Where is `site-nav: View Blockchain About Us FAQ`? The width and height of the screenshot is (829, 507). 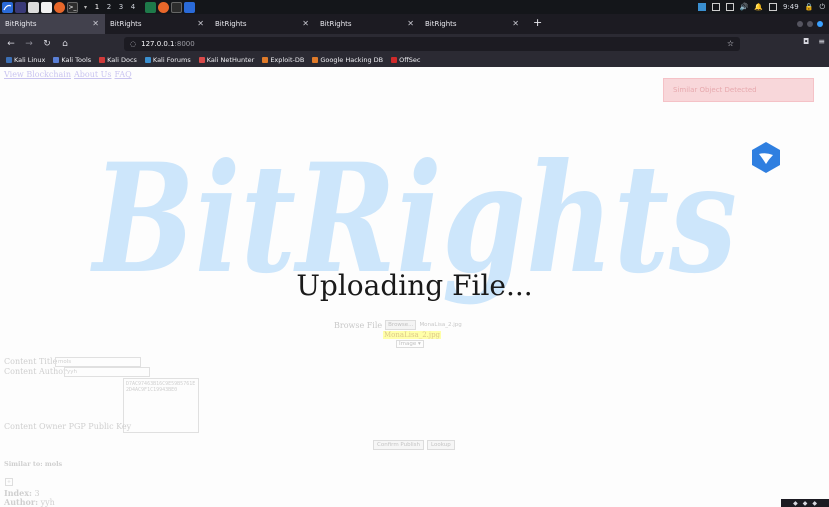
site-nav: View Blockchain About Us FAQ is located at coordinates (69, 74).